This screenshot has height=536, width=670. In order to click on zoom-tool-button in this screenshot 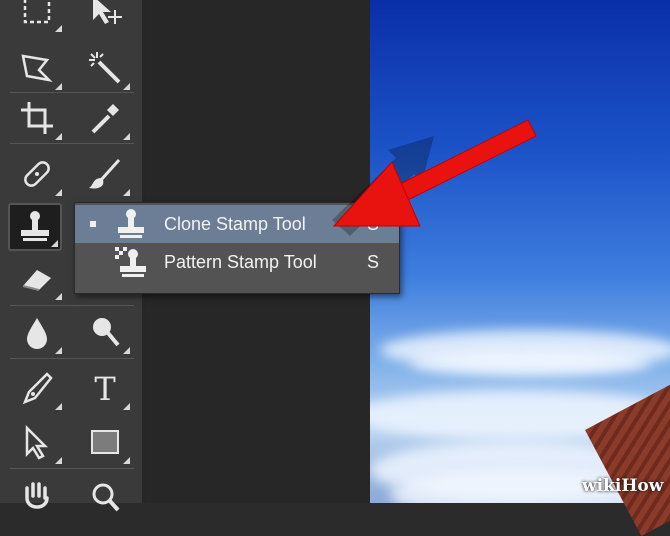, I will do `click(105, 498)`.